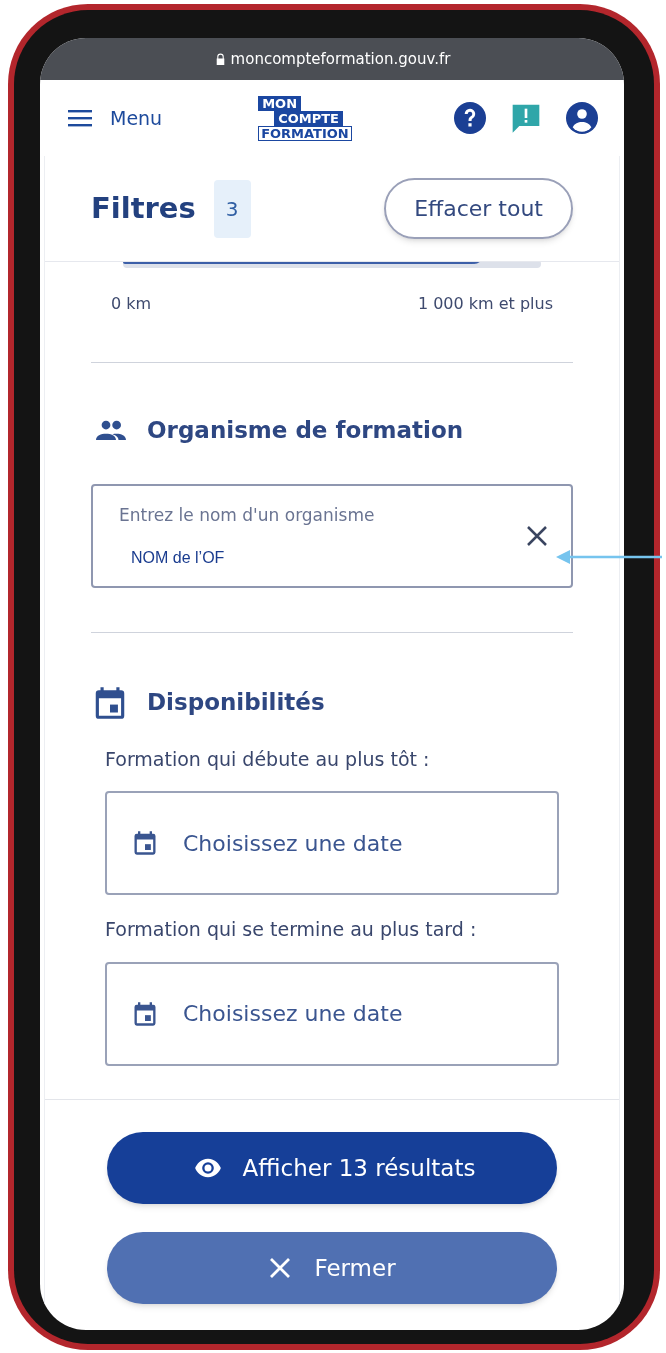  I want to click on help-icon, so click(470, 118).